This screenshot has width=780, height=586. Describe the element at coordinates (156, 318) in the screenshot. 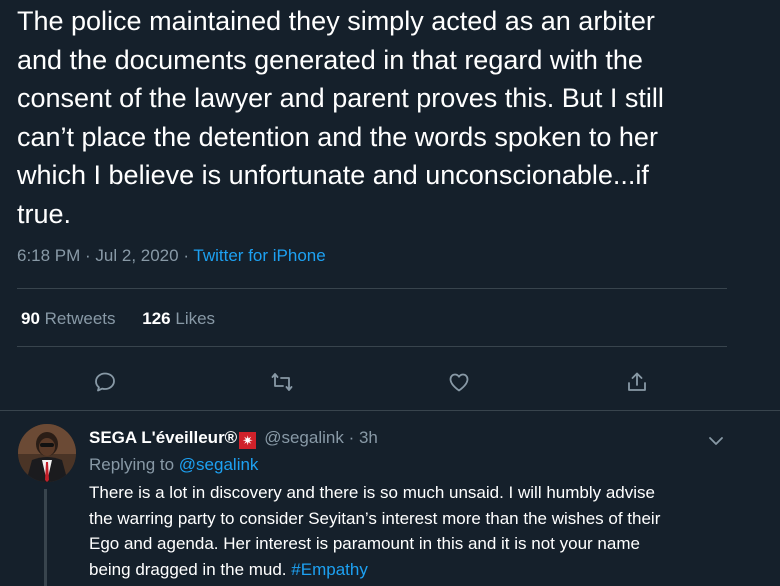

I see `likes-count: 126` at that location.